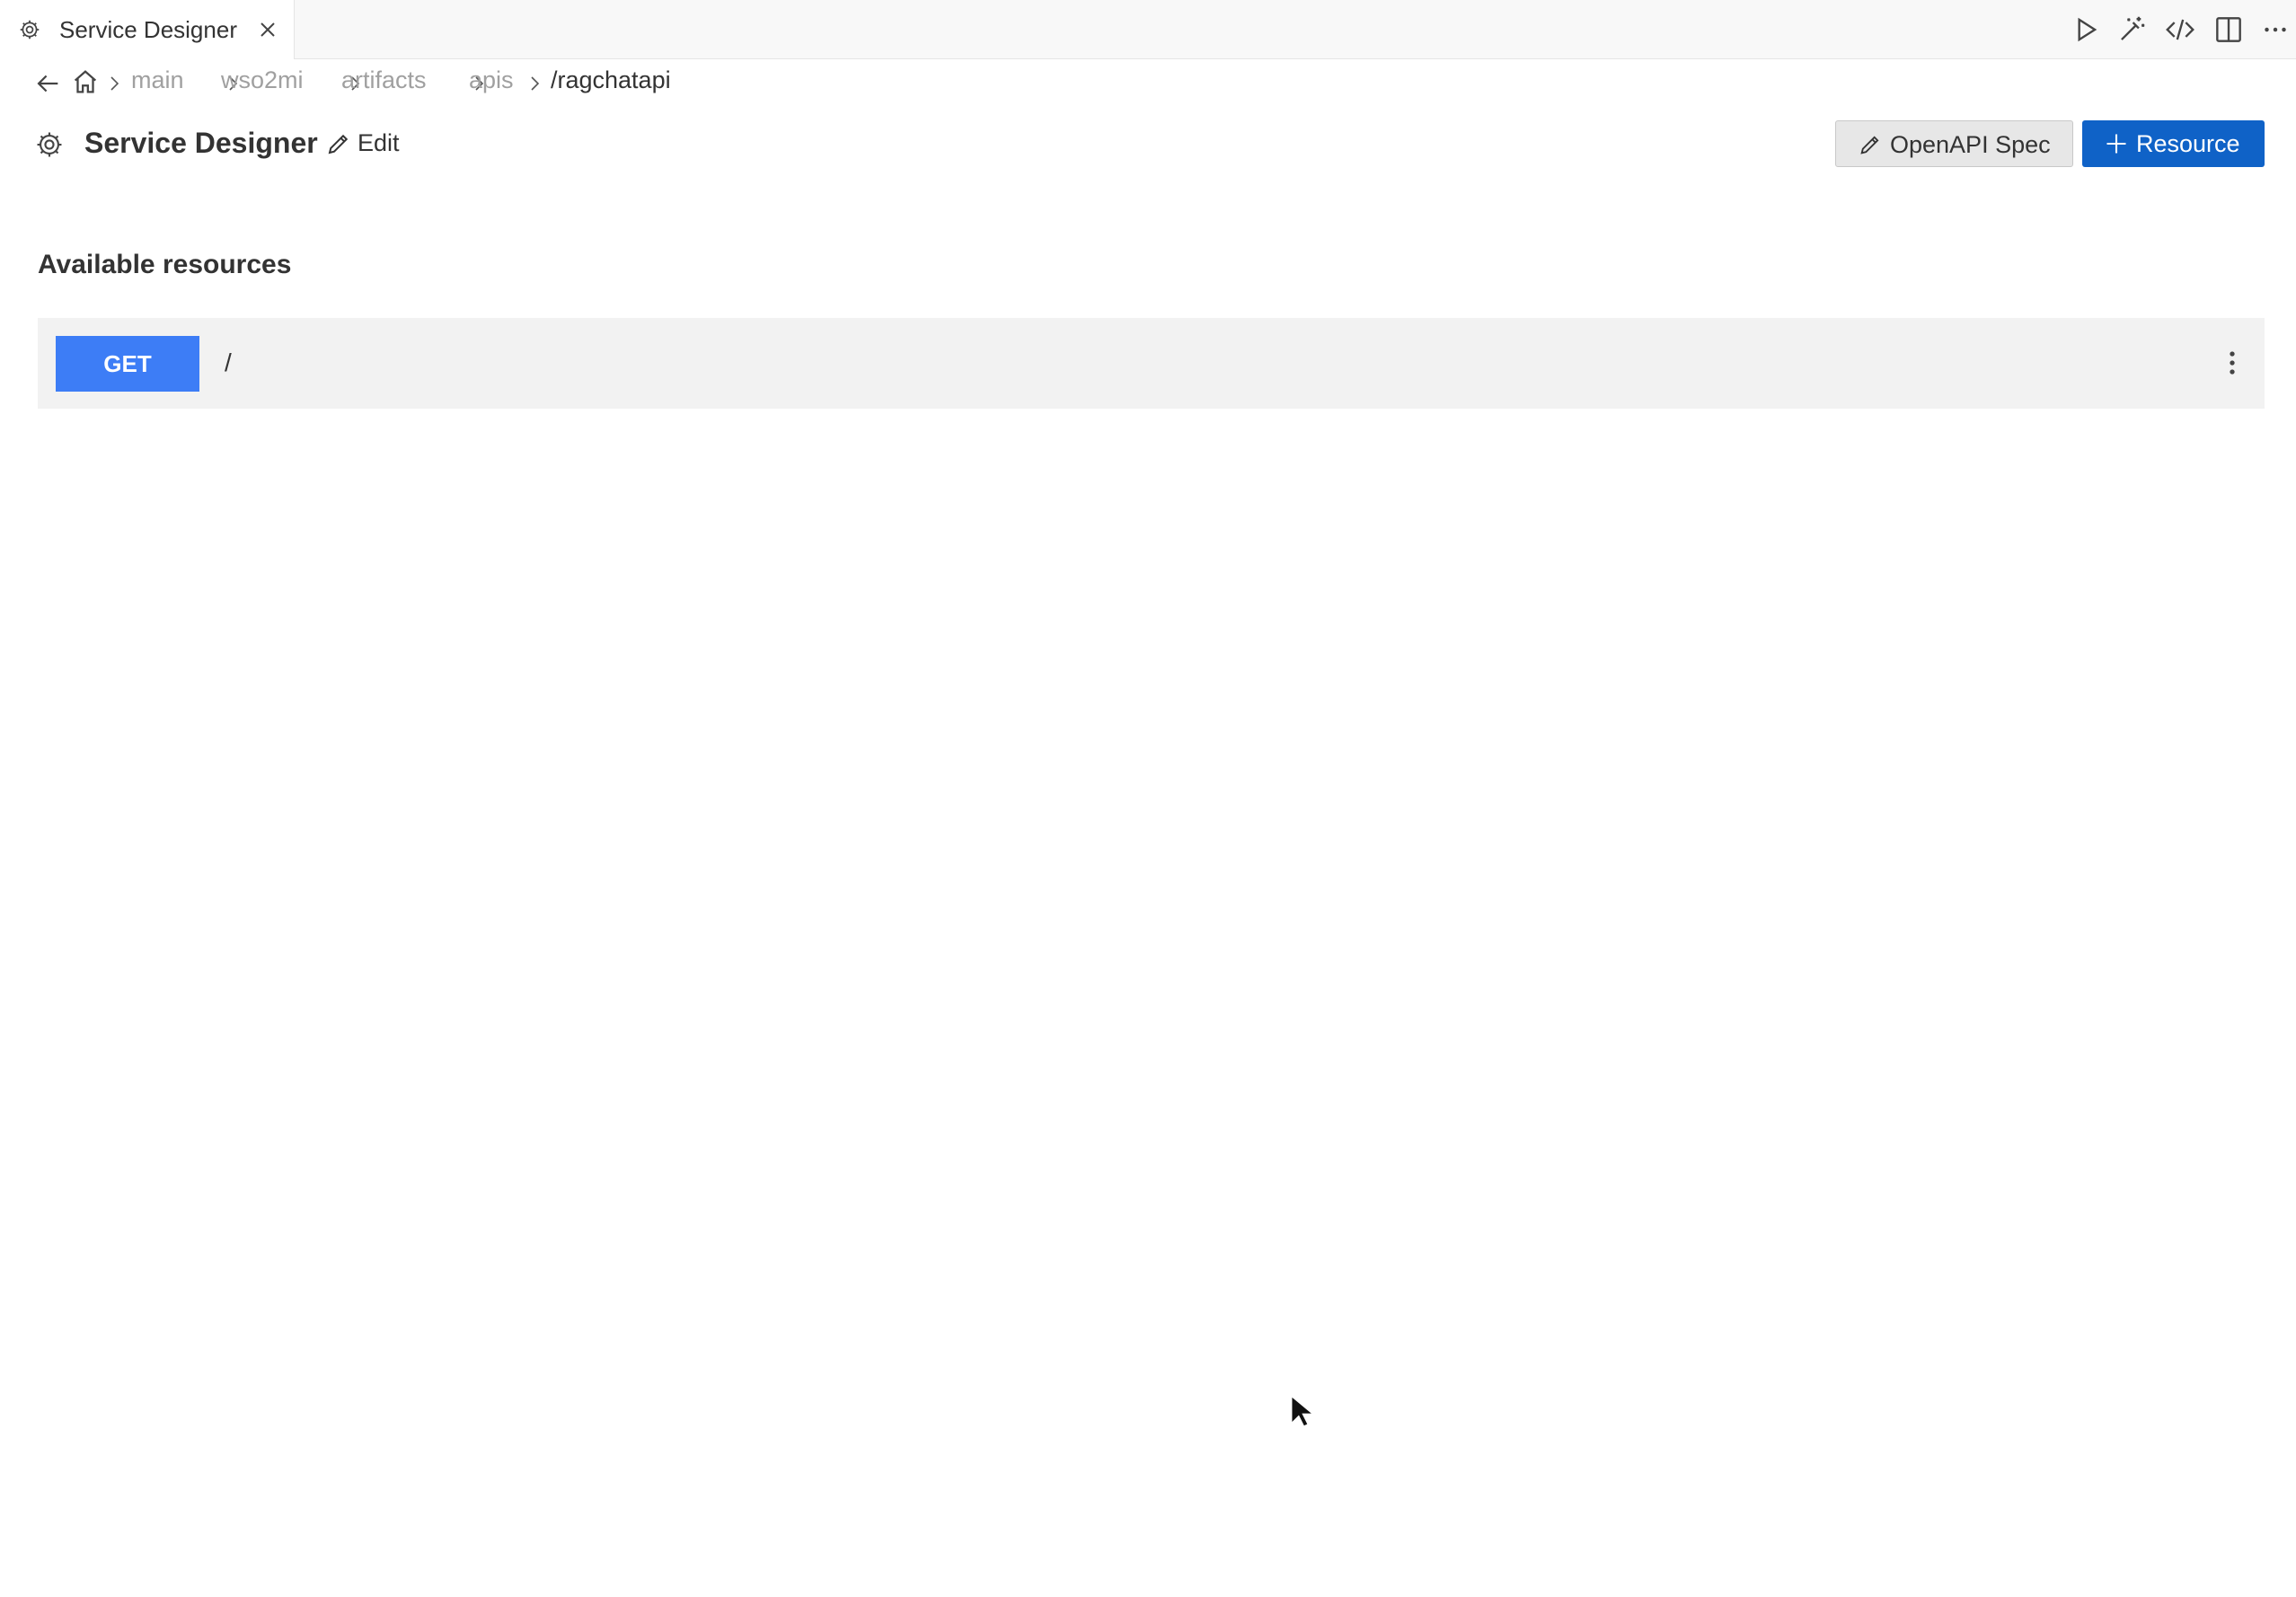  What do you see at coordinates (2116, 144) in the screenshot?
I see `plus-icon` at bounding box center [2116, 144].